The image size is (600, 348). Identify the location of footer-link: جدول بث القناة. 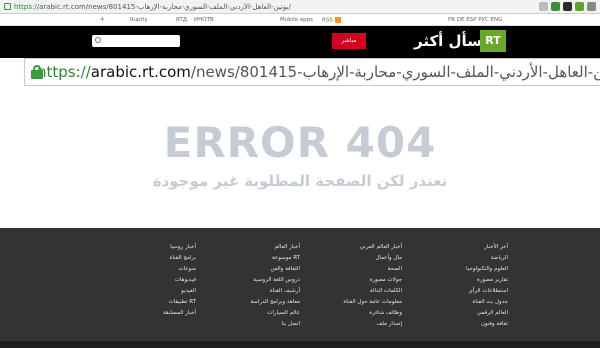
(453, 302).